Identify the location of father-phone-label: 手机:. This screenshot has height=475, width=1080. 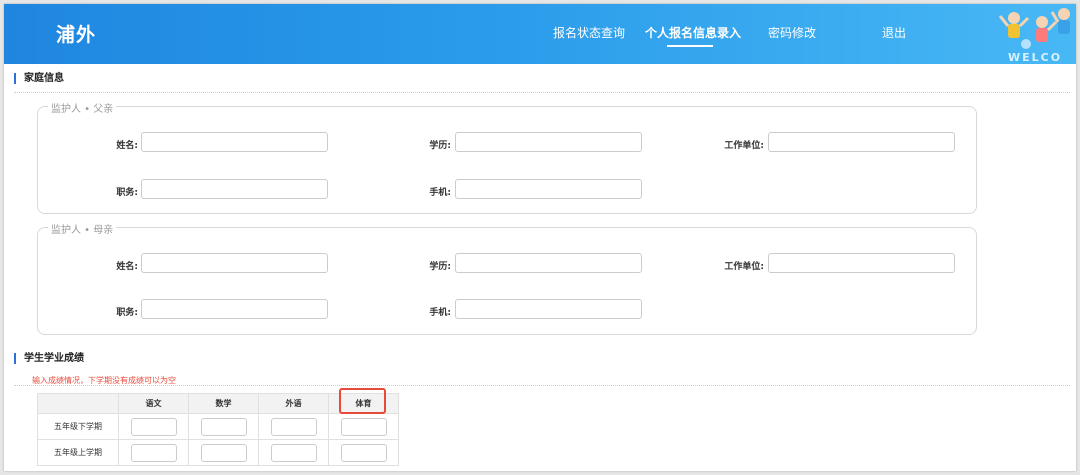
(440, 193).